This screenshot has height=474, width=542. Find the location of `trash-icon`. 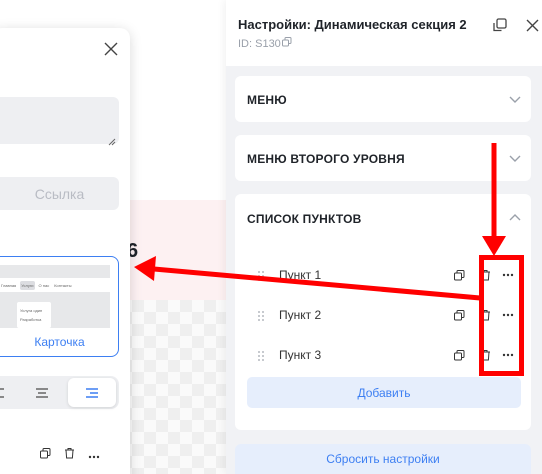

trash-icon is located at coordinates (69, 455).